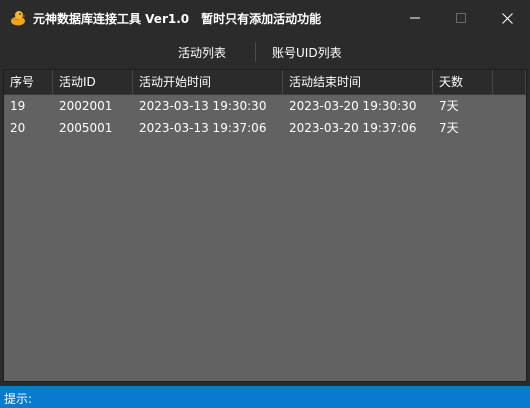 Image resolution: width=530 pixels, height=408 pixels. What do you see at coordinates (18, 18) in the screenshot?
I see `duck-icon` at bounding box center [18, 18].